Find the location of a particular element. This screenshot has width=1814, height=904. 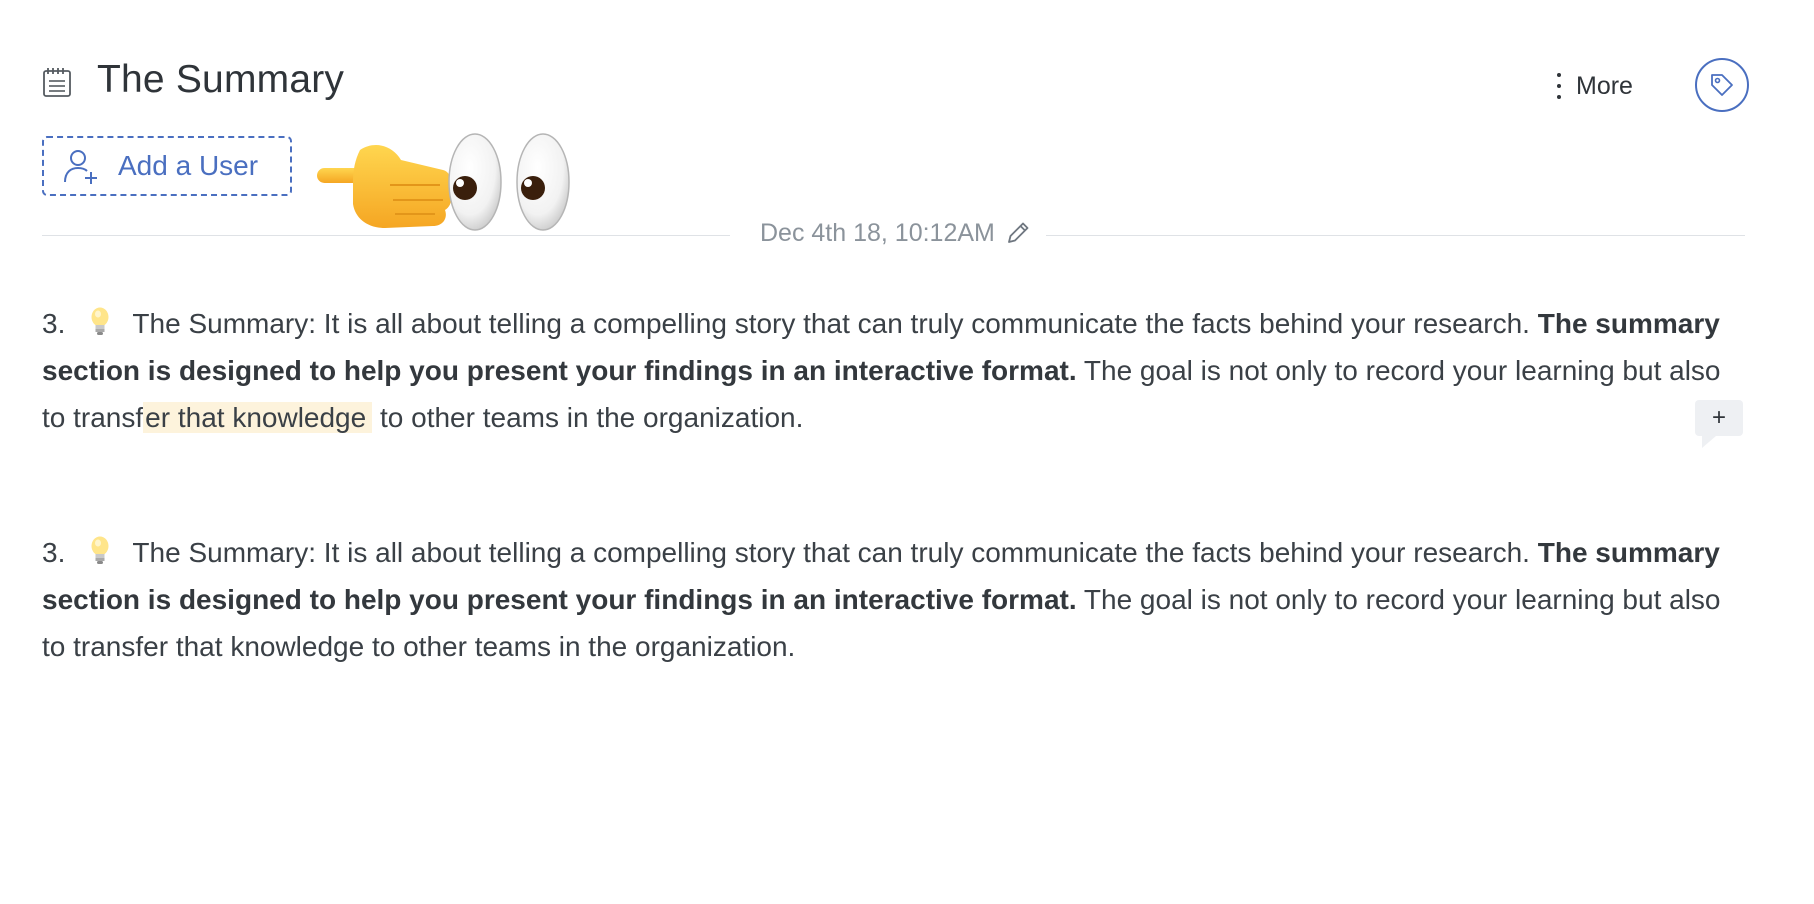

pointing-hand-eyes-emoji is located at coordinates (443, 182).